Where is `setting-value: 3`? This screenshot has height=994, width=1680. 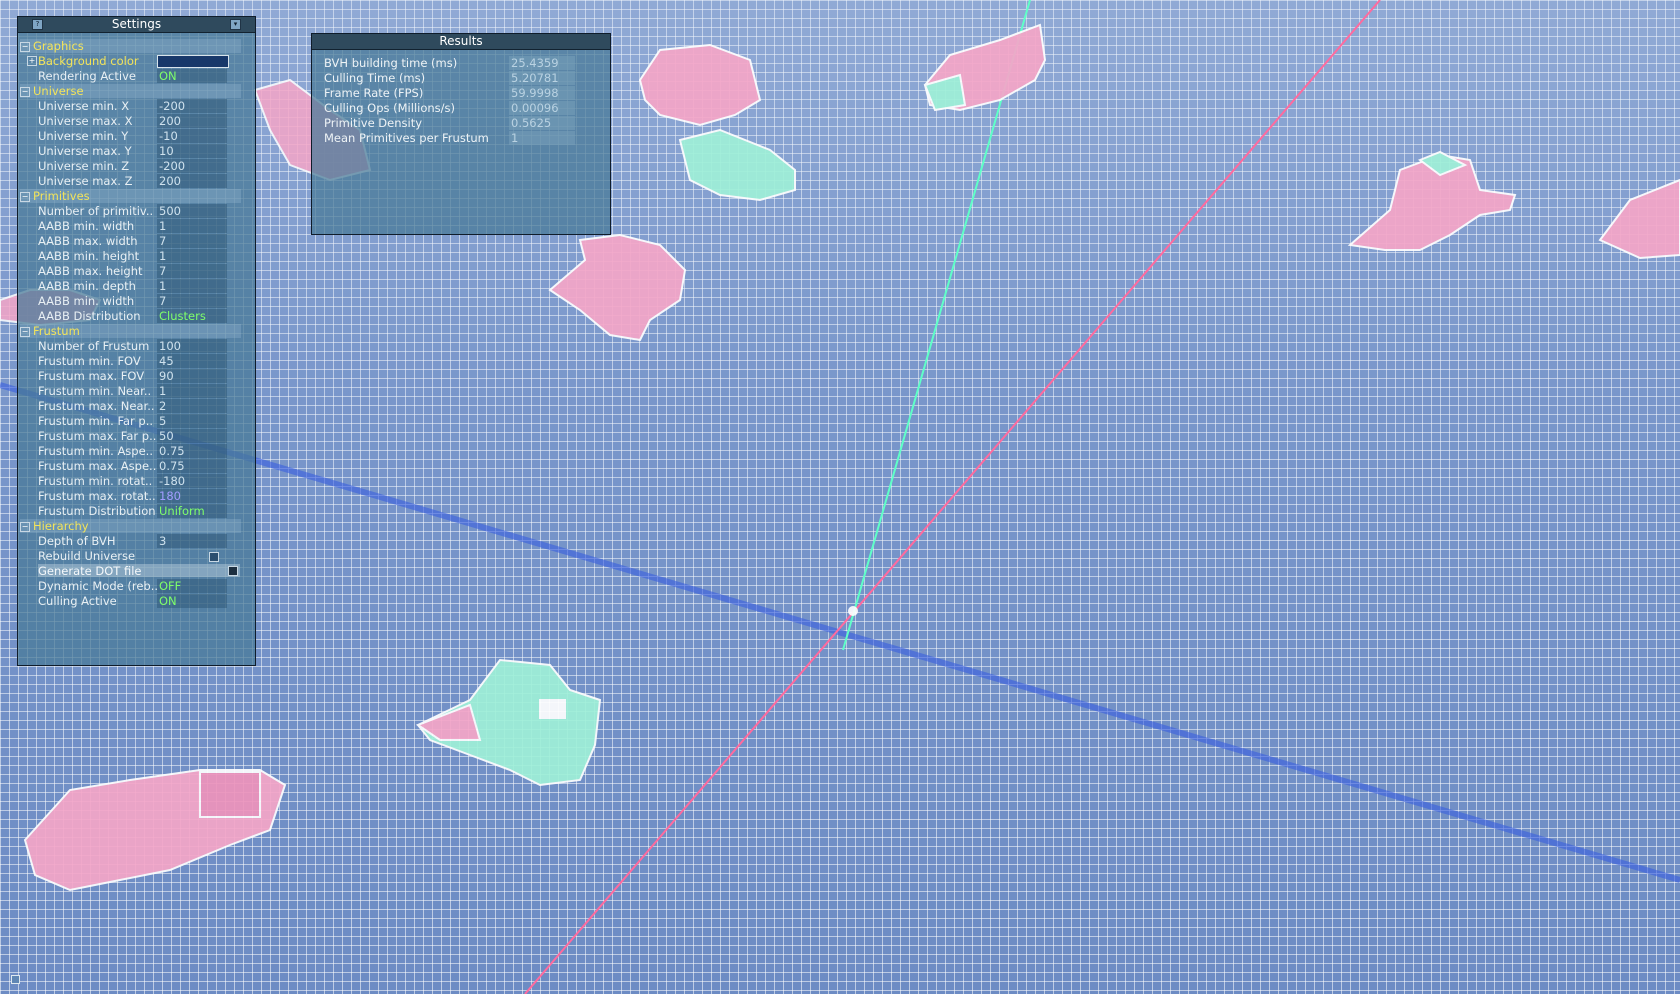
setting-value: 3 is located at coordinates (192, 541).